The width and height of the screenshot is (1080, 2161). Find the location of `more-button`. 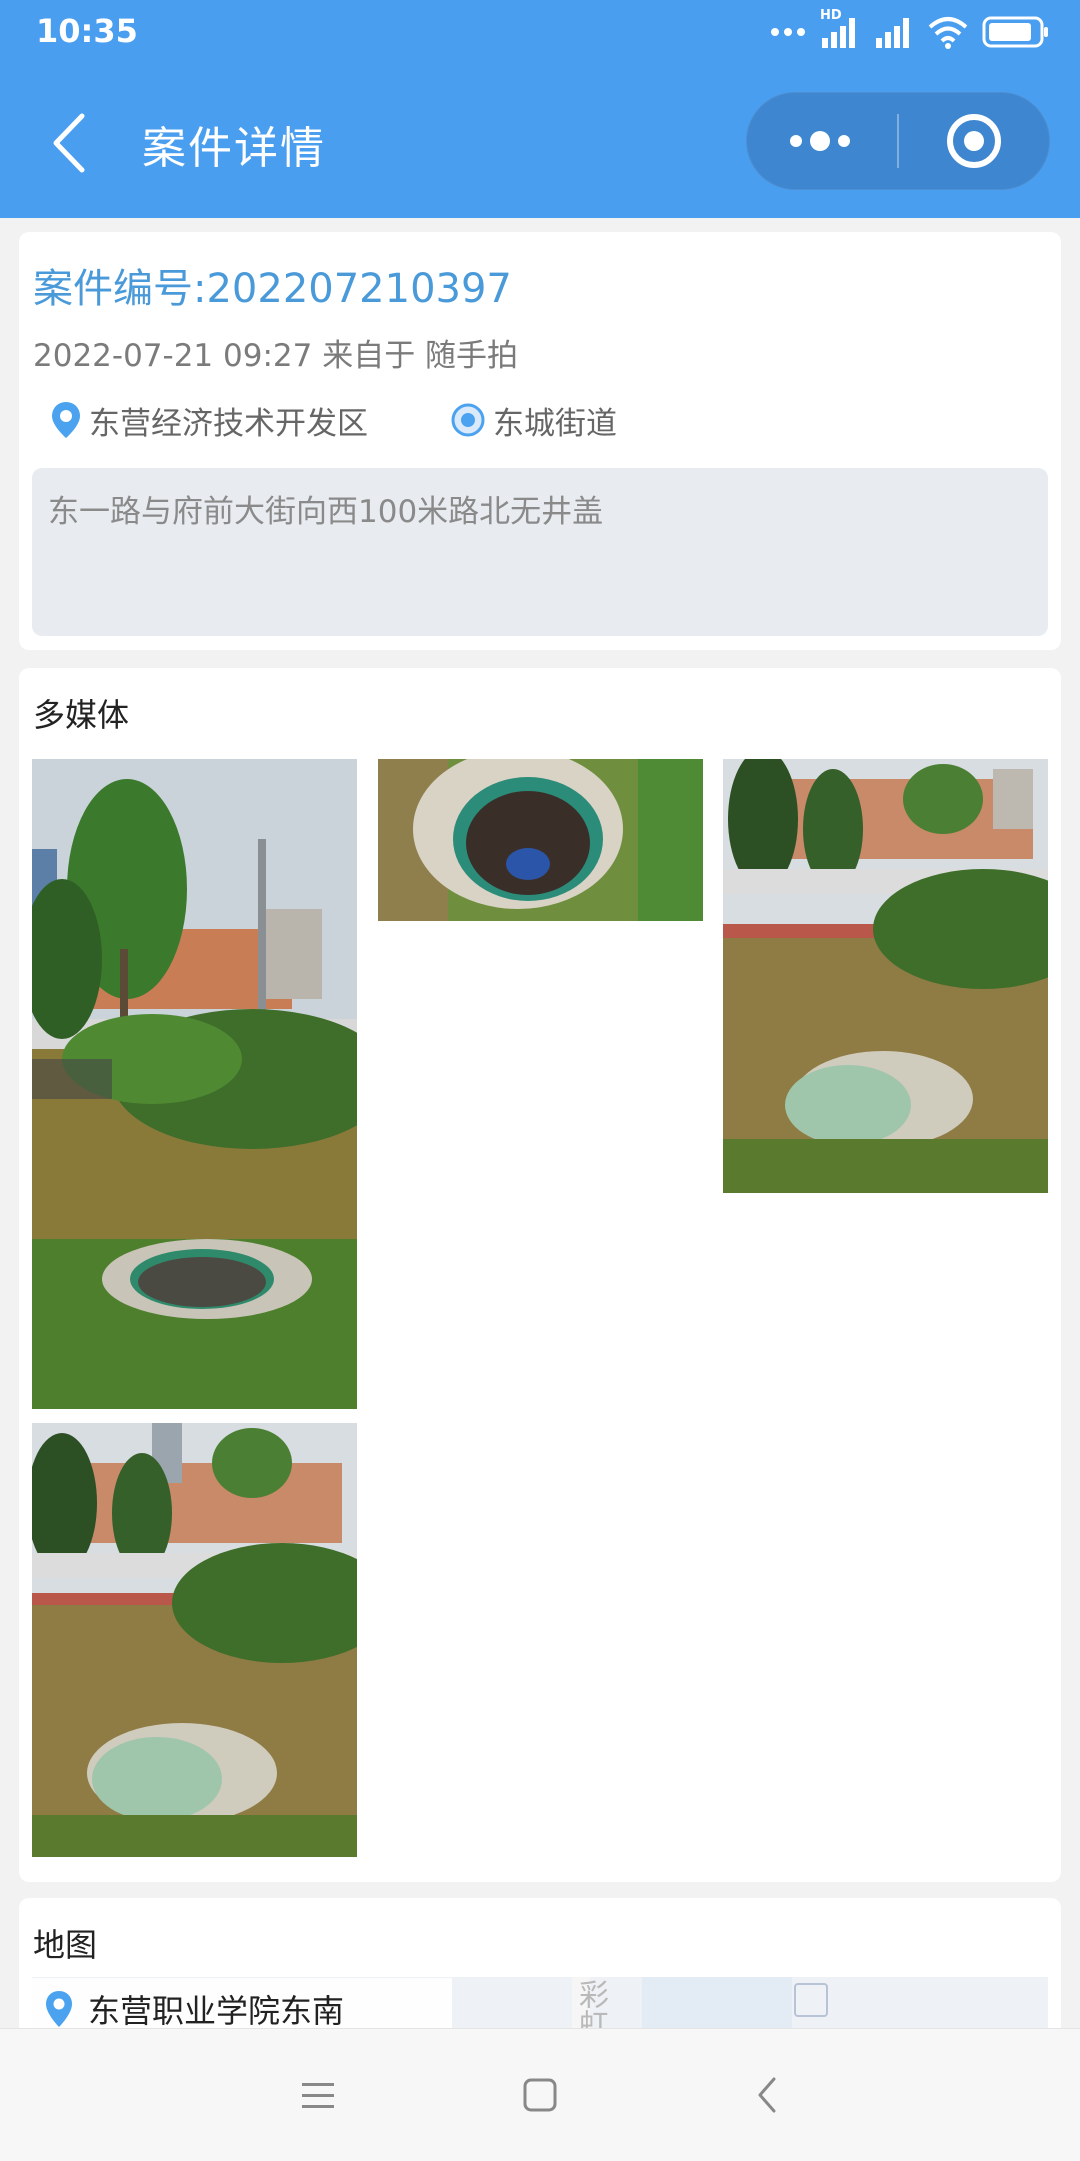

more-button is located at coordinates (821, 141).